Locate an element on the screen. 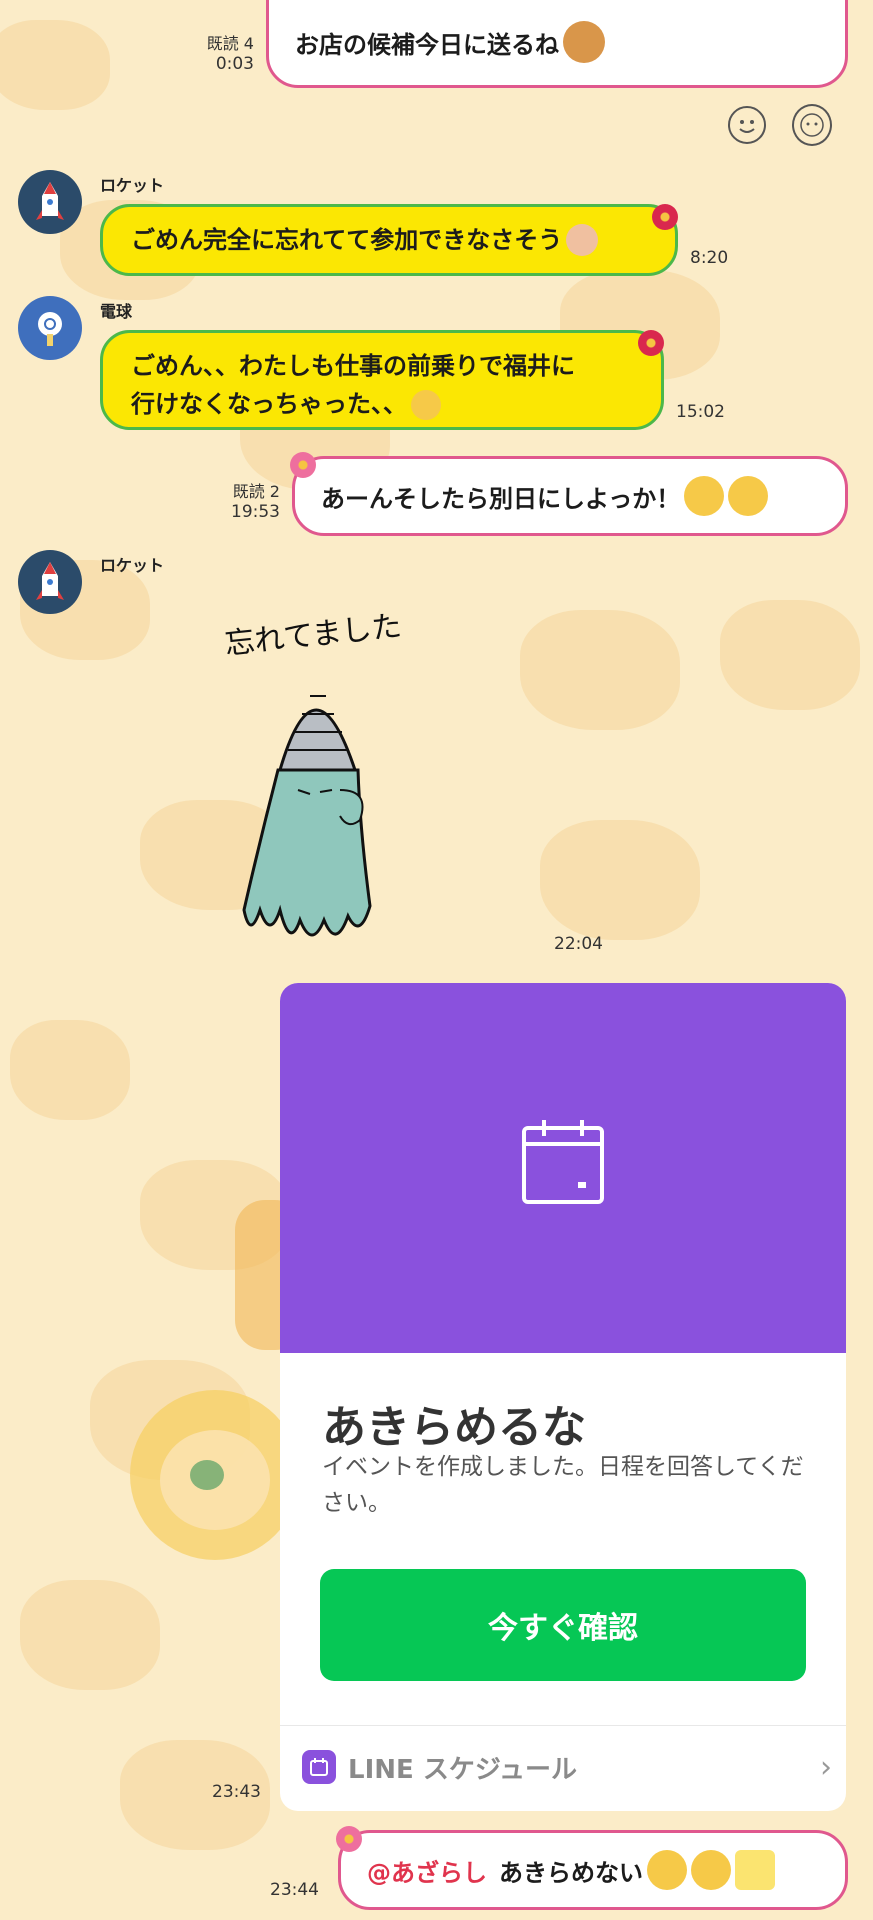 The width and height of the screenshot is (873, 1920). message-text-line: ごめん、、わたしも仕事の前乗りで福井に is located at coordinates (353, 366).